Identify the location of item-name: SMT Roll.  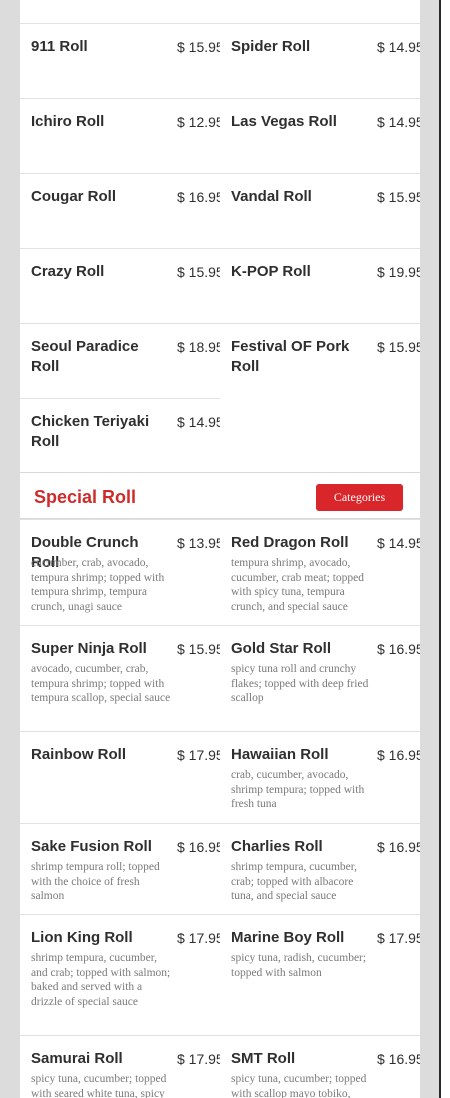
(263, 1058).